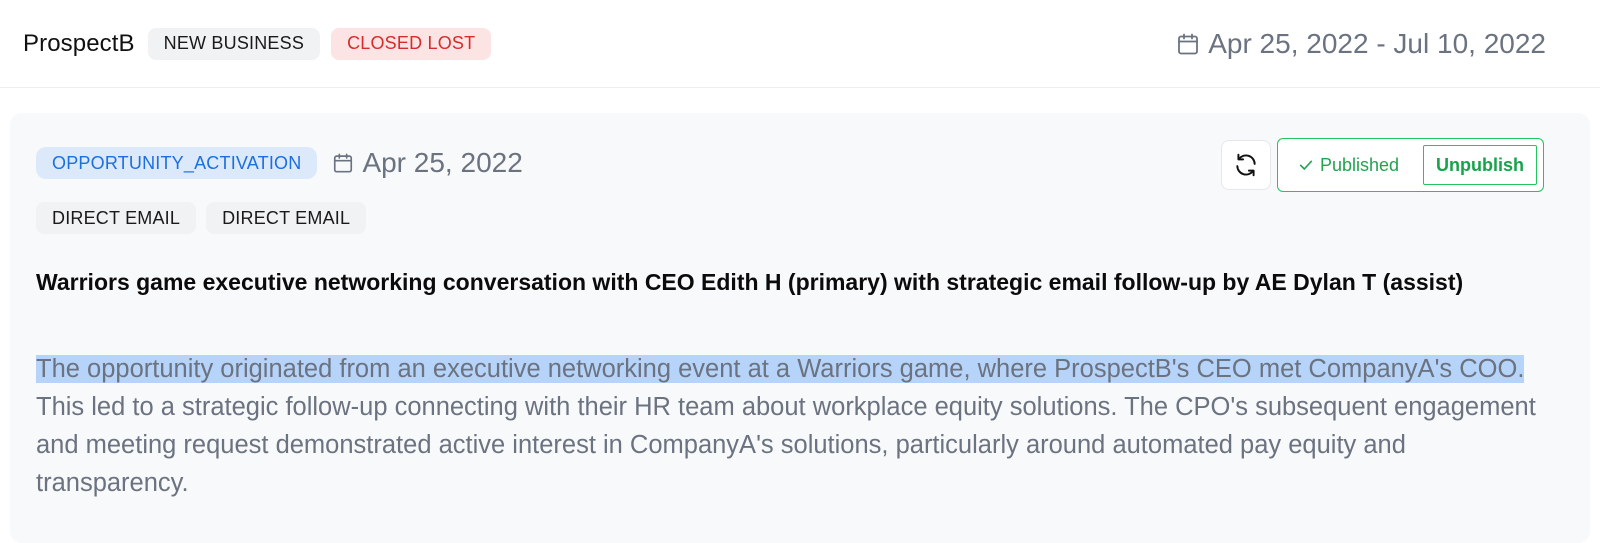 This screenshot has height=543, width=1600. What do you see at coordinates (177, 163) in the screenshot?
I see `activity-type-badge: OPPORTUNITY_ACTIVATION` at bounding box center [177, 163].